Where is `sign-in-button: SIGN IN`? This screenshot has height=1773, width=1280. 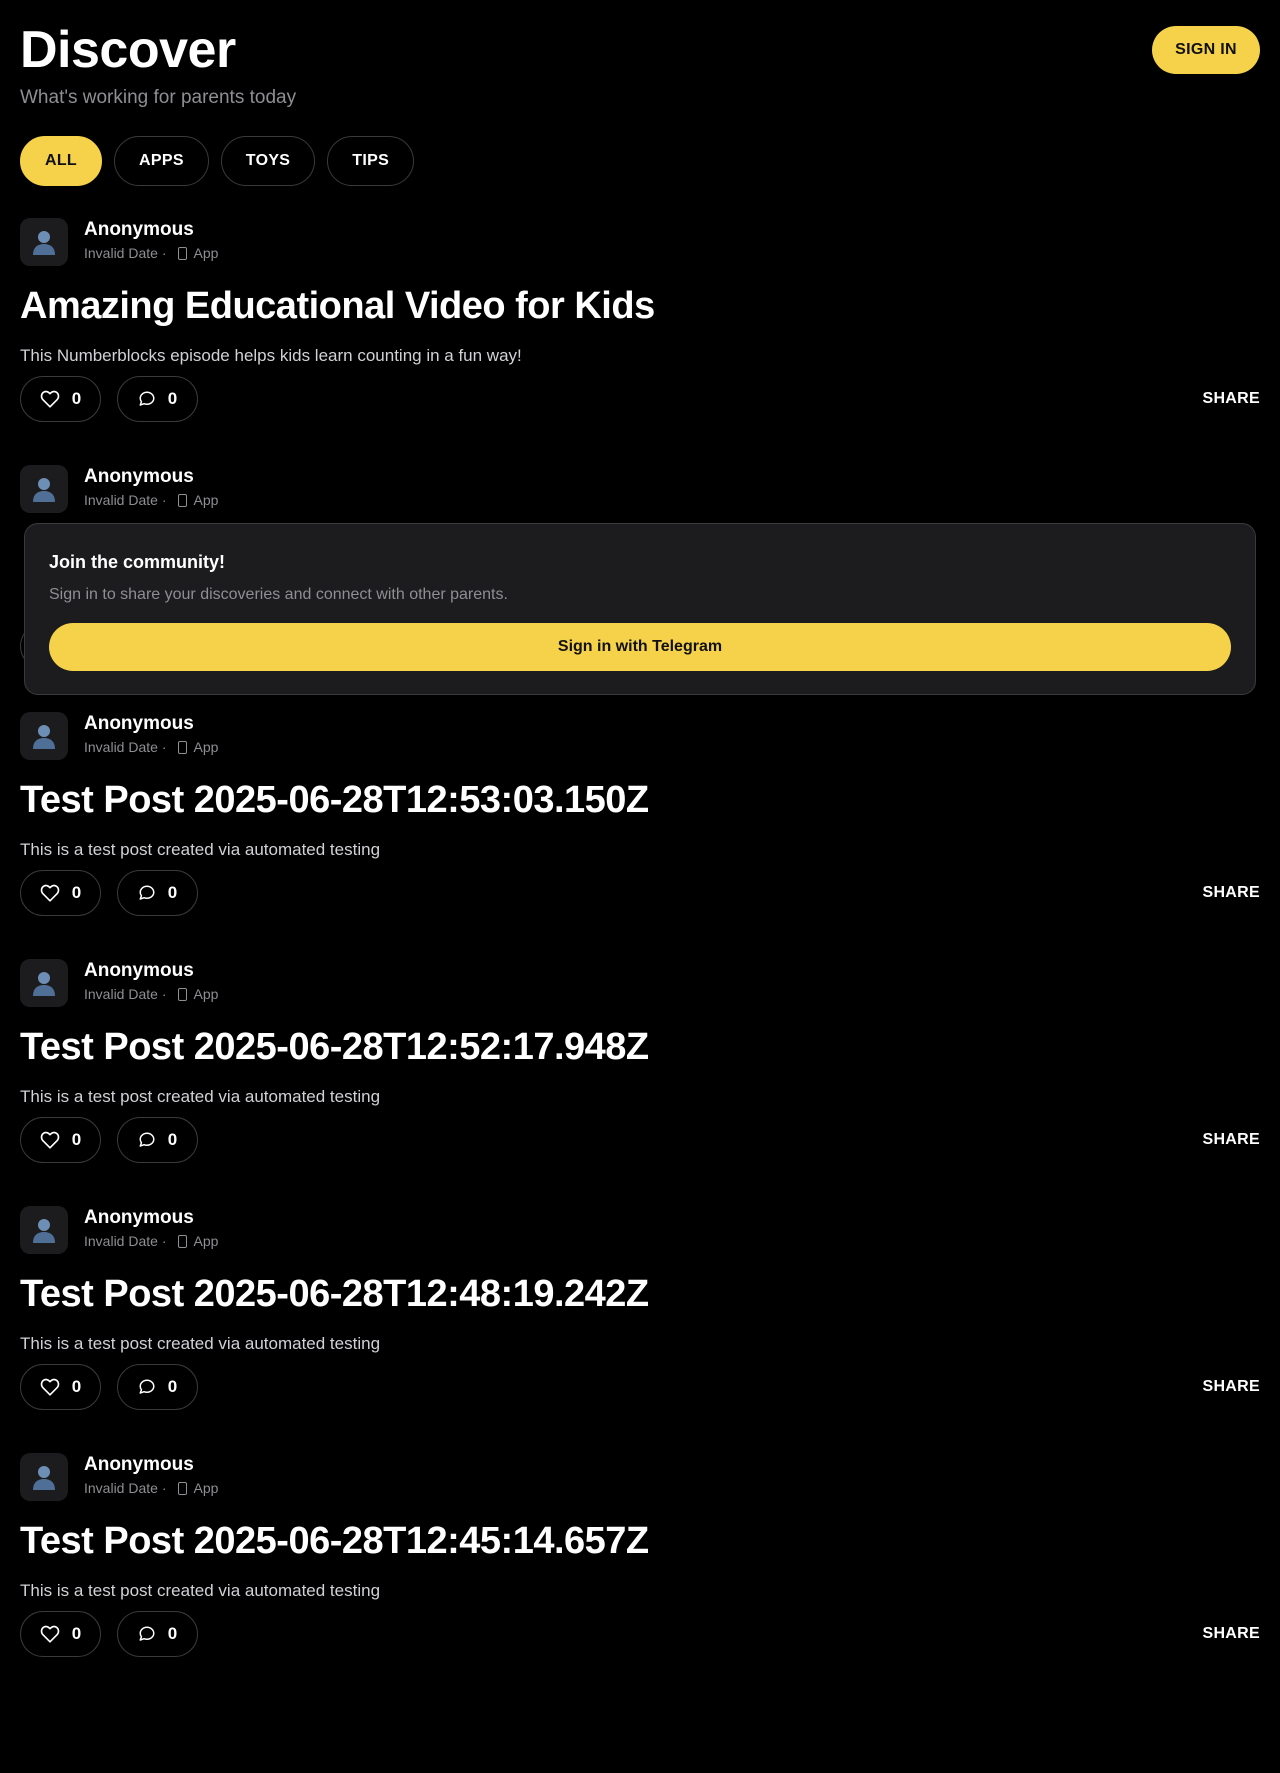
sign-in-button: SIGN IN is located at coordinates (1206, 50).